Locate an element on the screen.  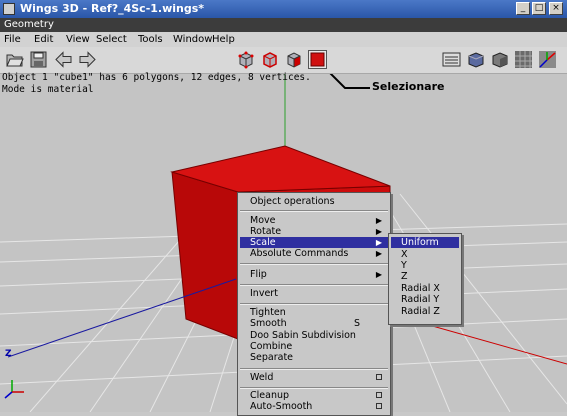
menubar: File Edit View Select Tools Window Help is located at coordinates (283, 39).